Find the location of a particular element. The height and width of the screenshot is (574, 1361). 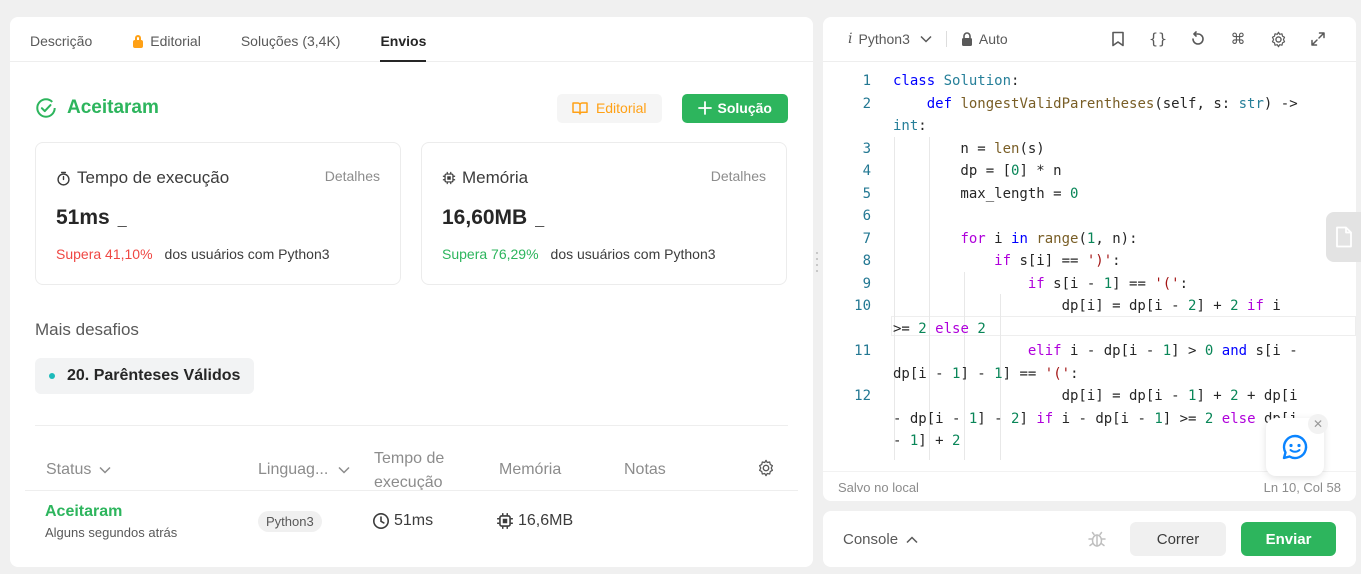

reset-icon is located at coordinates (1198, 39).